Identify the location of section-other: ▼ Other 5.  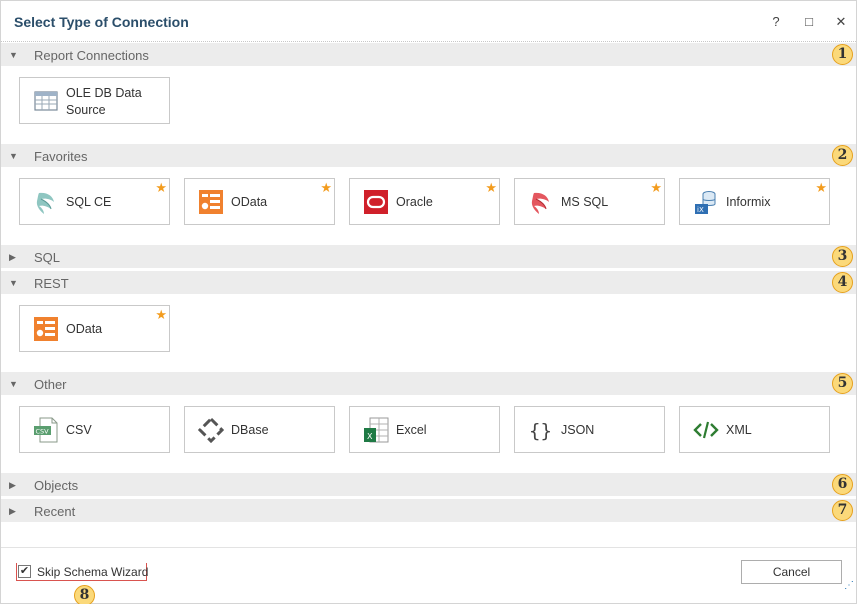
(428, 383).